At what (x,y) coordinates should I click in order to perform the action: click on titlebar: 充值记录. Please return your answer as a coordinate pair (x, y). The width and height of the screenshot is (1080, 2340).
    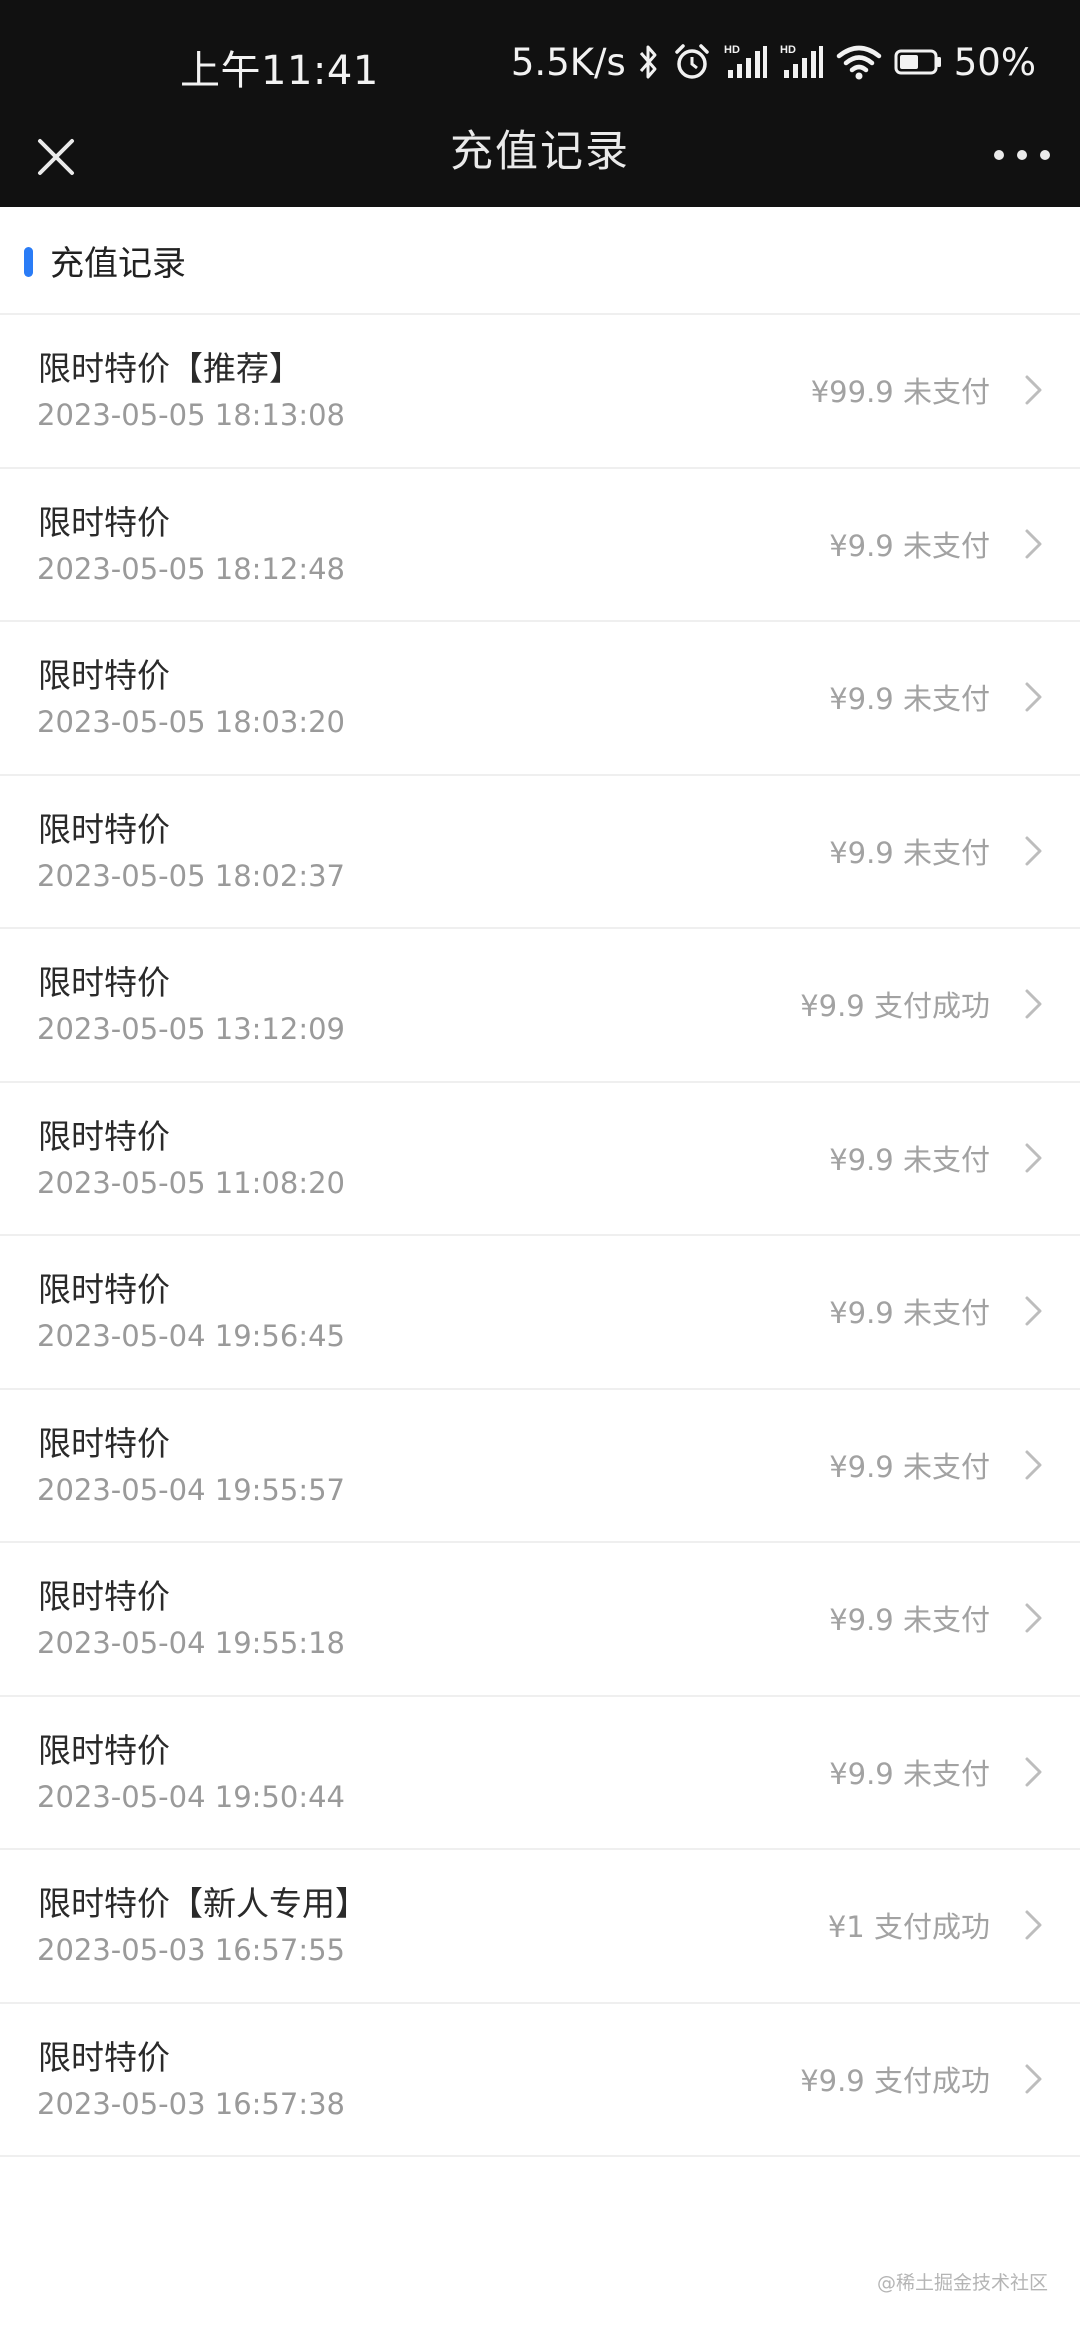
    Looking at the image, I should click on (540, 166).